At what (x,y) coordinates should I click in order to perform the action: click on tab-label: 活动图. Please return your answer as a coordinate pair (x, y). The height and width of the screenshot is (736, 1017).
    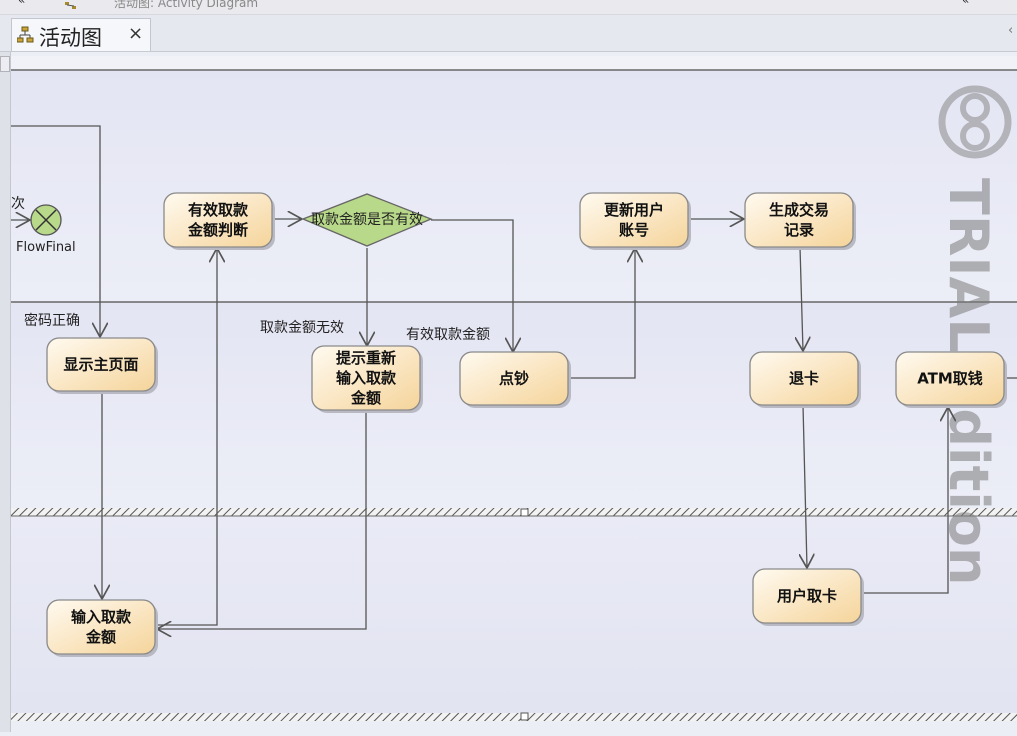
    Looking at the image, I should click on (70, 38).